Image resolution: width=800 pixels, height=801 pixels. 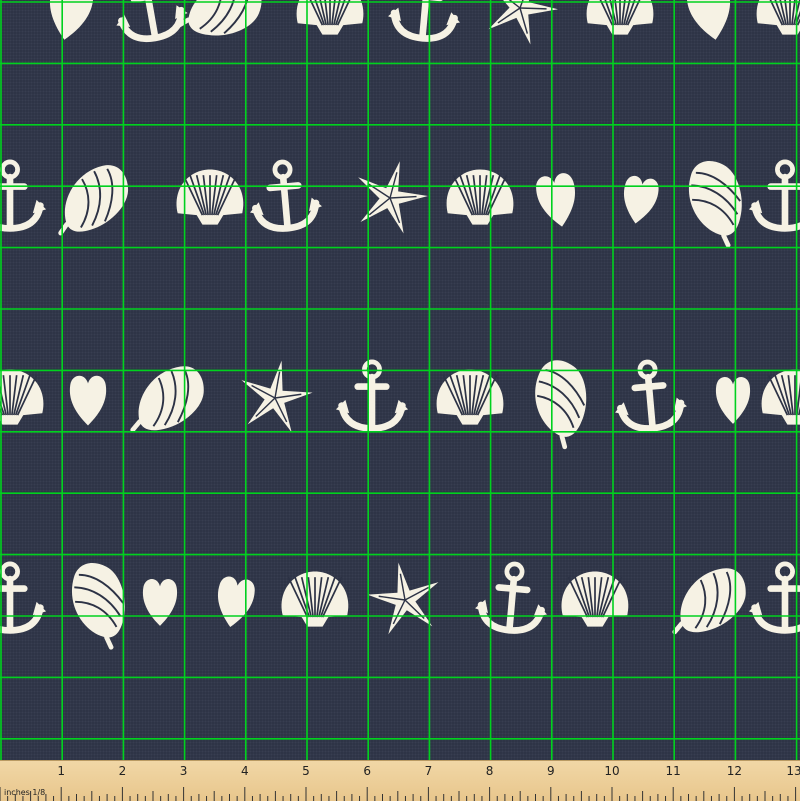 I want to click on ruler-number: 1, so click(x=61, y=771).